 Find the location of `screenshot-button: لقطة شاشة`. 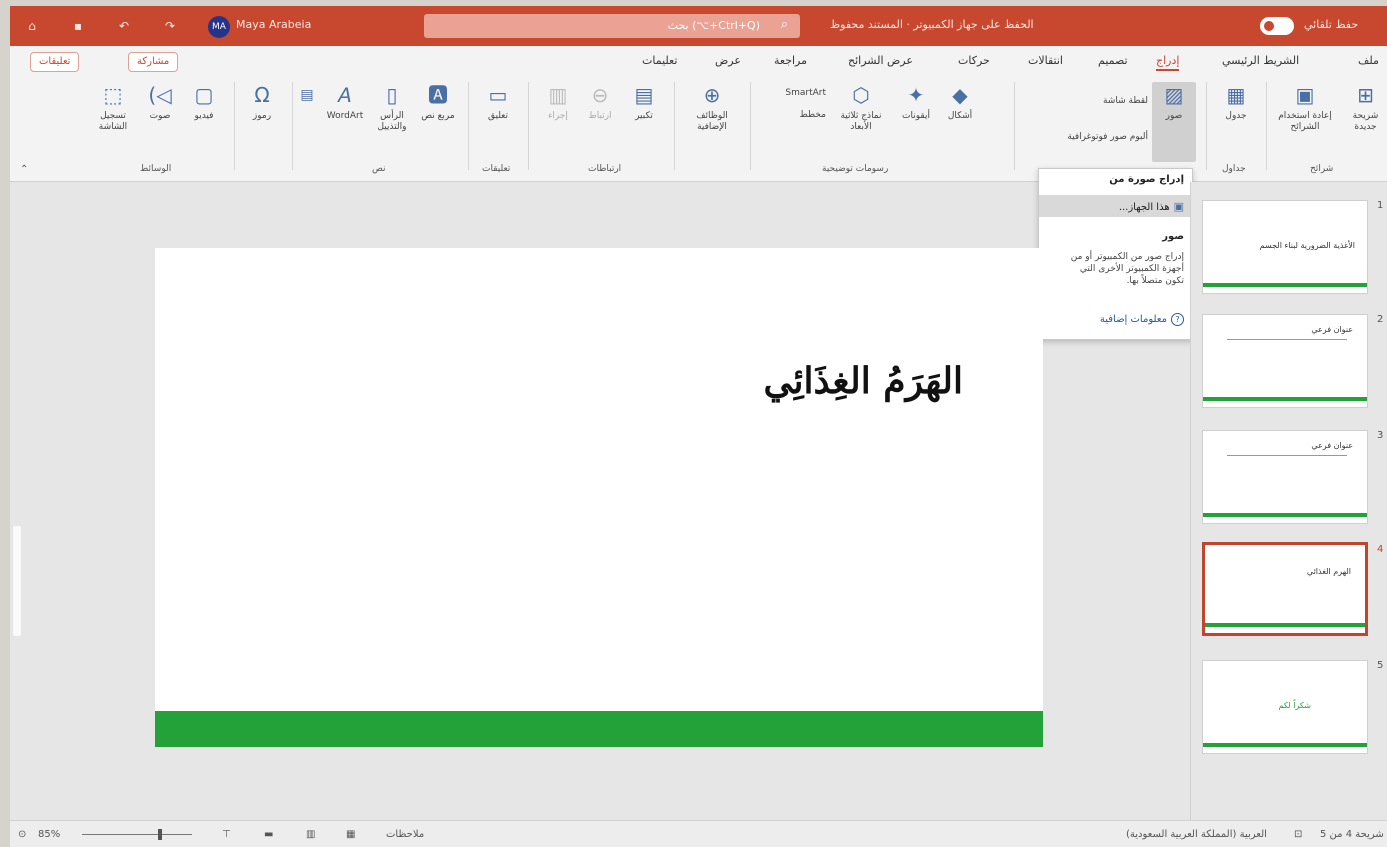

screenshot-button: لقطة شاشة is located at coordinates (1100, 101).